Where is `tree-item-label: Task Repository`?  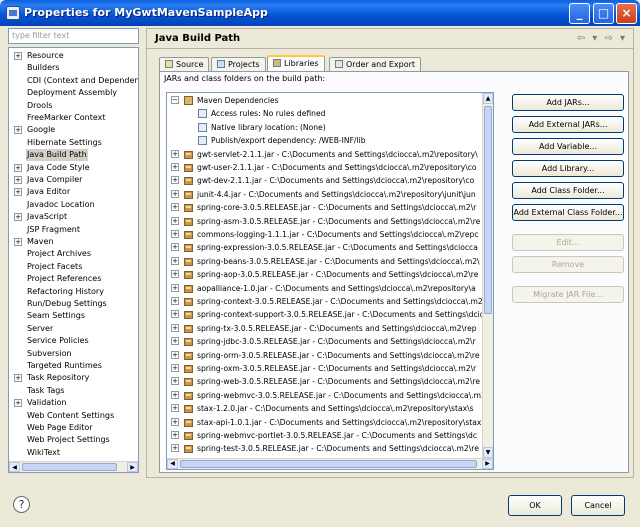 tree-item-label: Task Repository is located at coordinates (58, 378).